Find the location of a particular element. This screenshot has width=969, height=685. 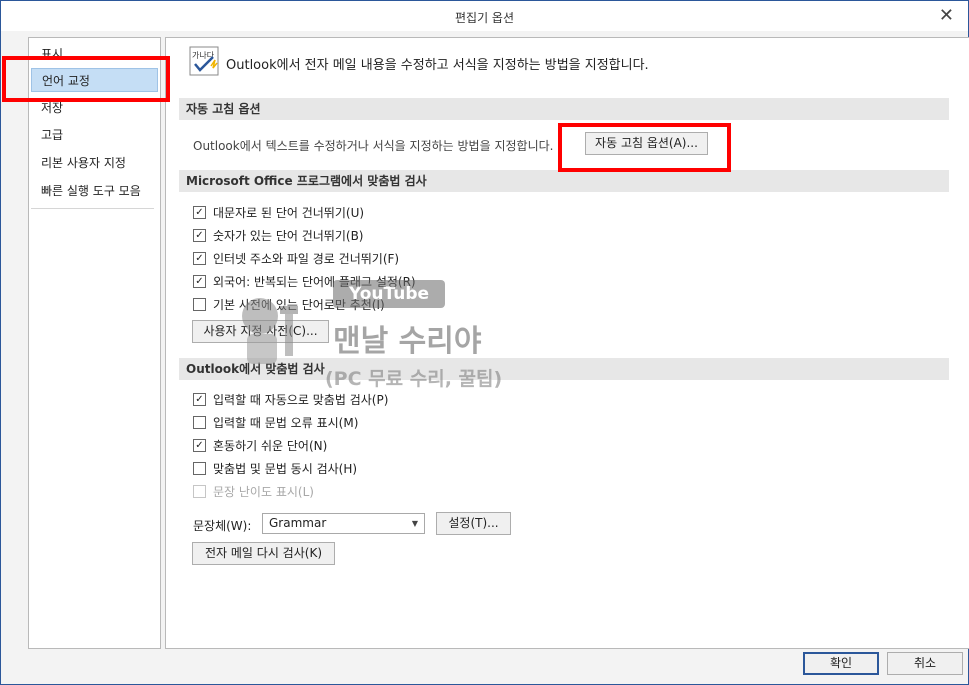

dropdown-arrow-icon: ▼ is located at coordinates (414, 523).